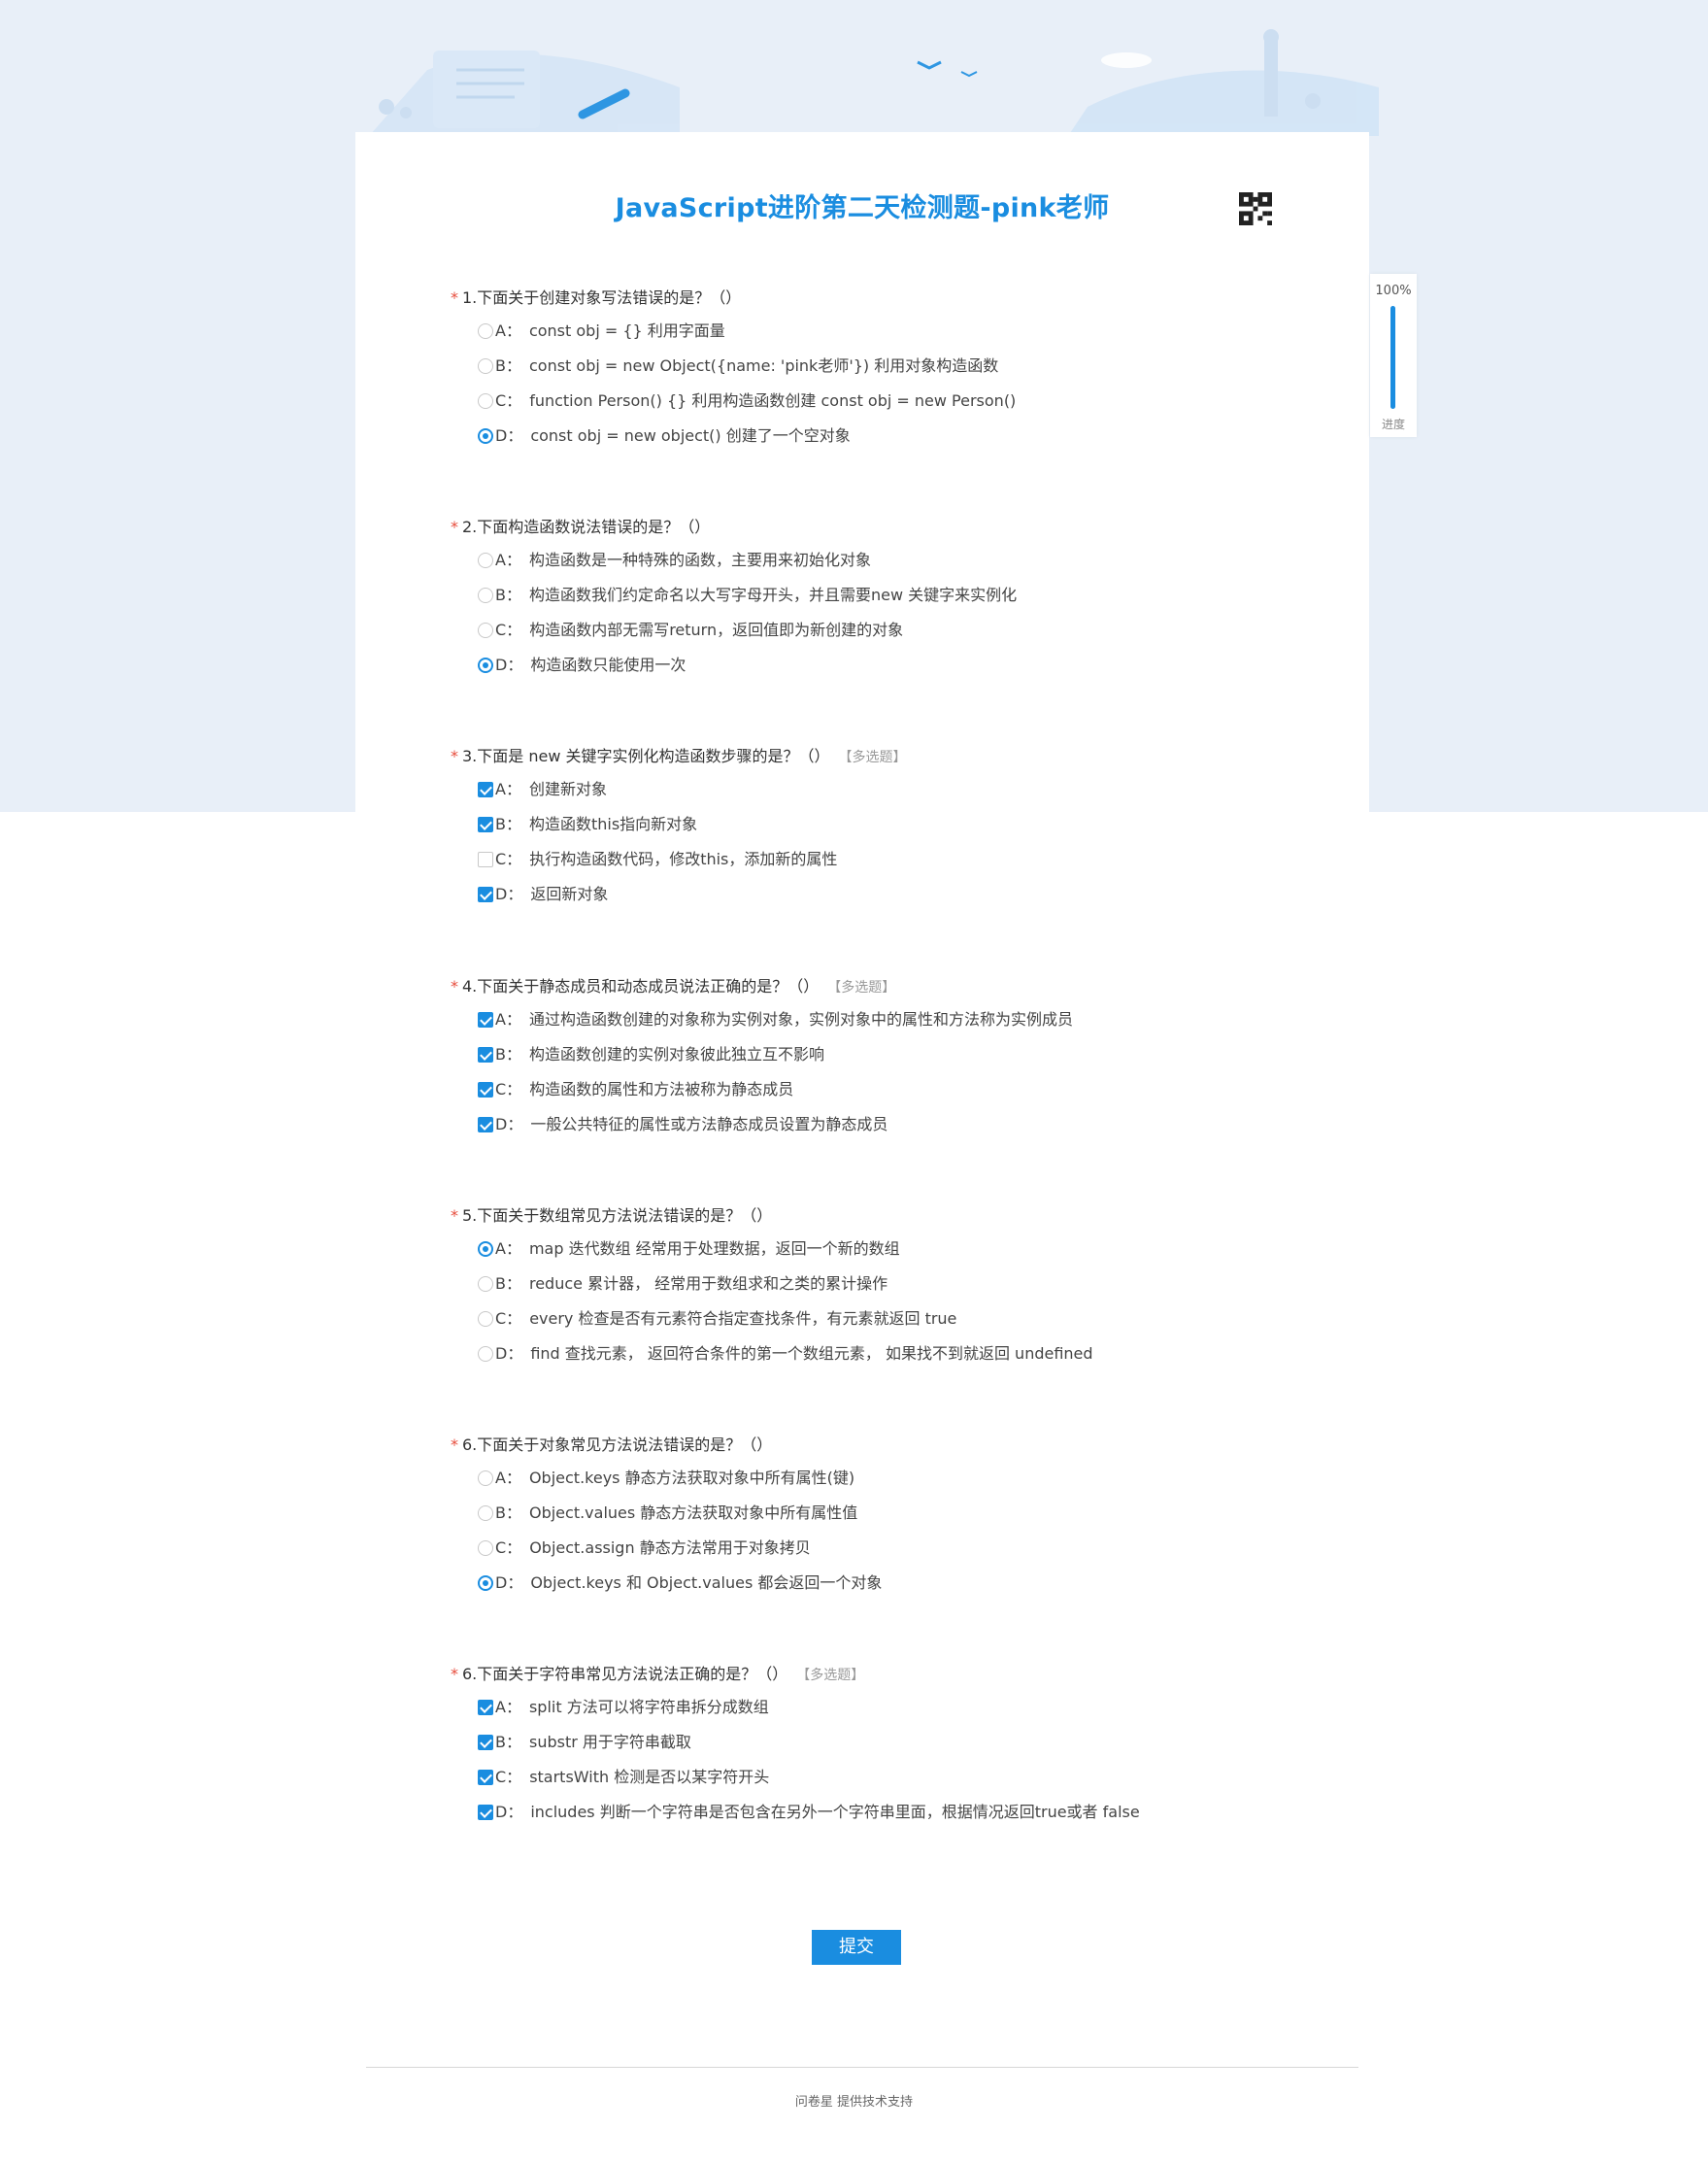  I want to click on checkbox-option: B： 构造函数this指向新对象, so click(685, 824).